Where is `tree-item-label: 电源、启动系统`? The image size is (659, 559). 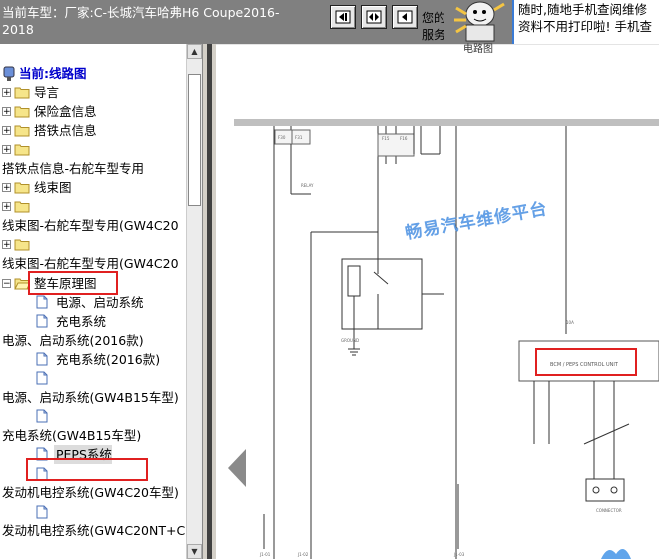 tree-item-label: 电源、启动系统 is located at coordinates (100, 302).